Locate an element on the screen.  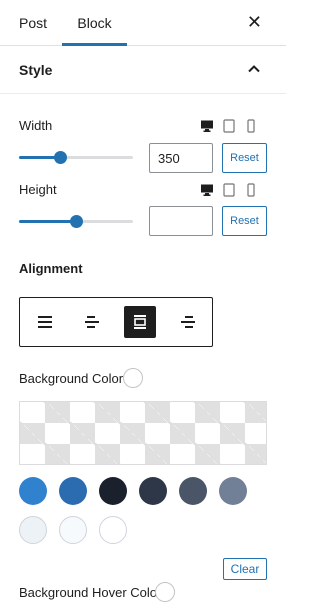
align-center-left-icon is located at coordinates (92, 322).